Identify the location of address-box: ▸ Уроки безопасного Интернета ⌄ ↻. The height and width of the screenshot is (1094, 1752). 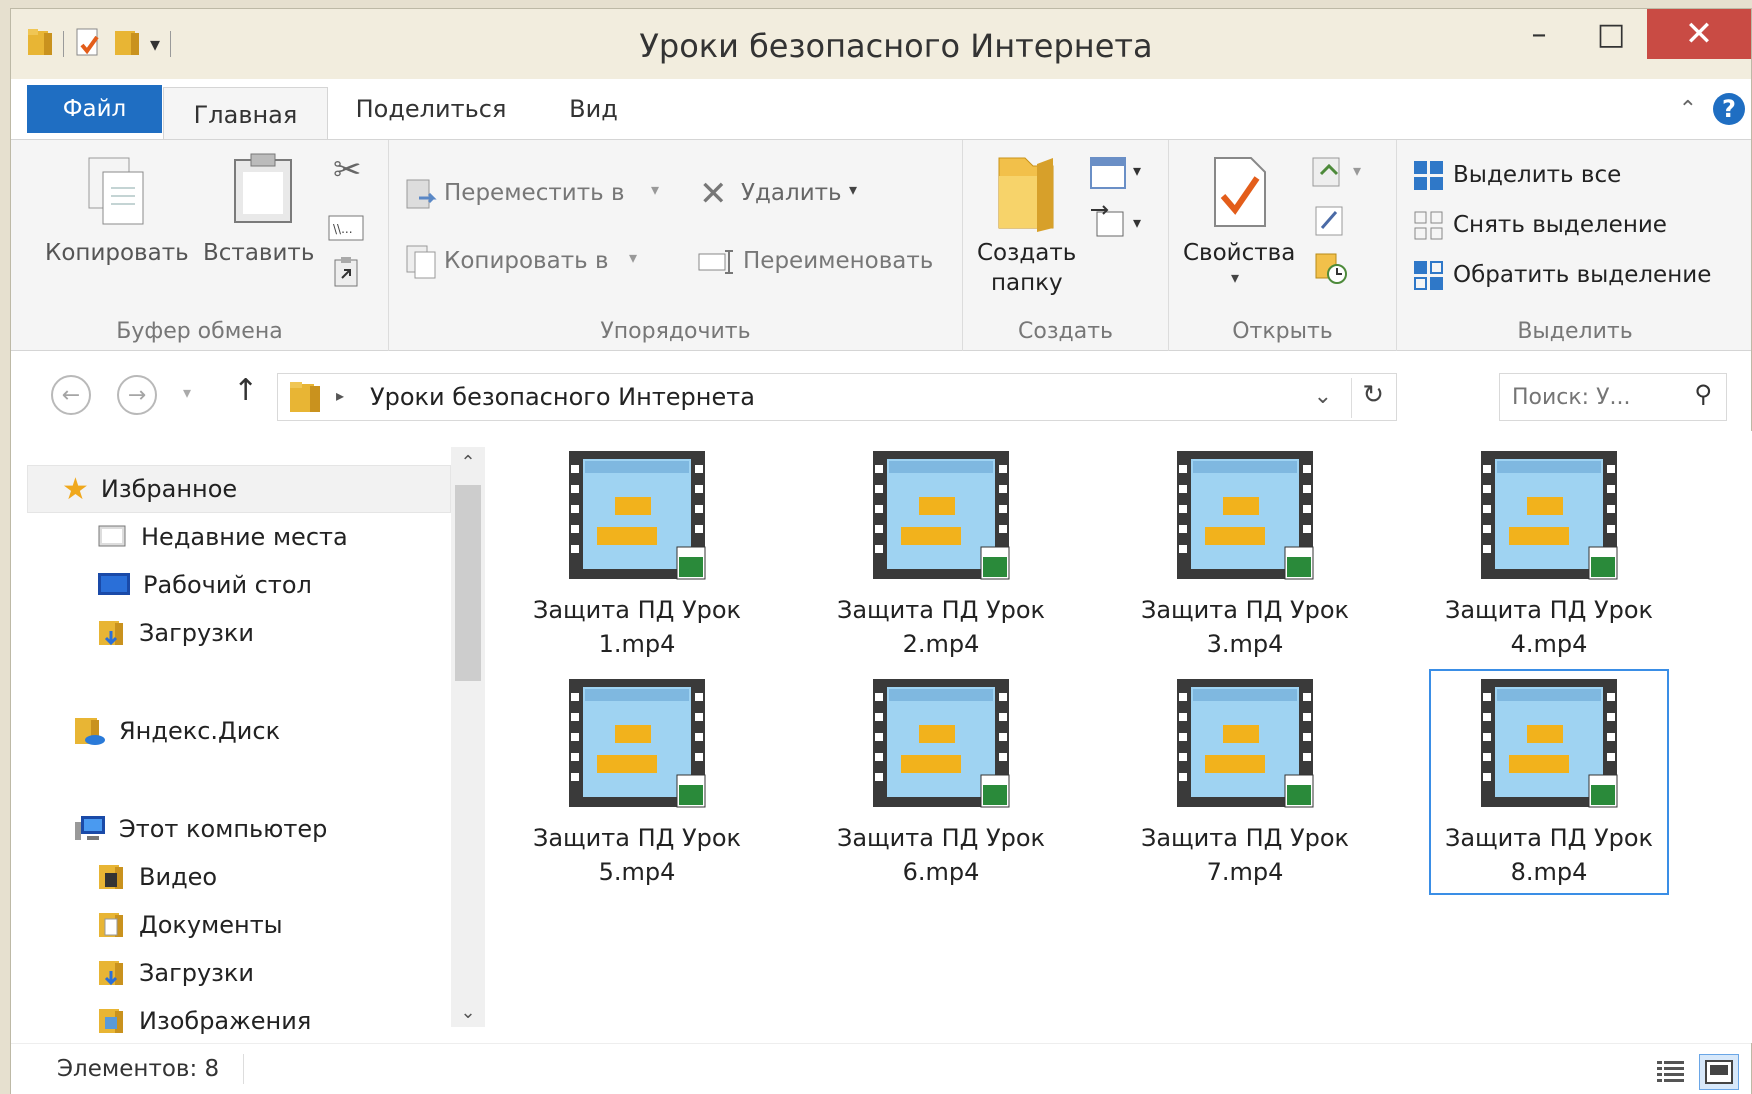
(837, 397).